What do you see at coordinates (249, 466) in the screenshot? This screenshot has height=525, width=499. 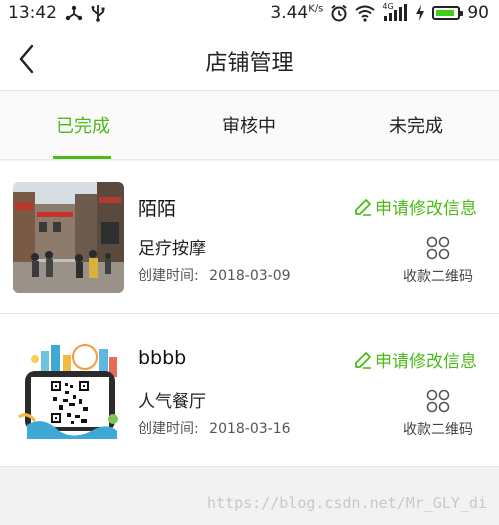 I see `card-divider` at bounding box center [249, 466].